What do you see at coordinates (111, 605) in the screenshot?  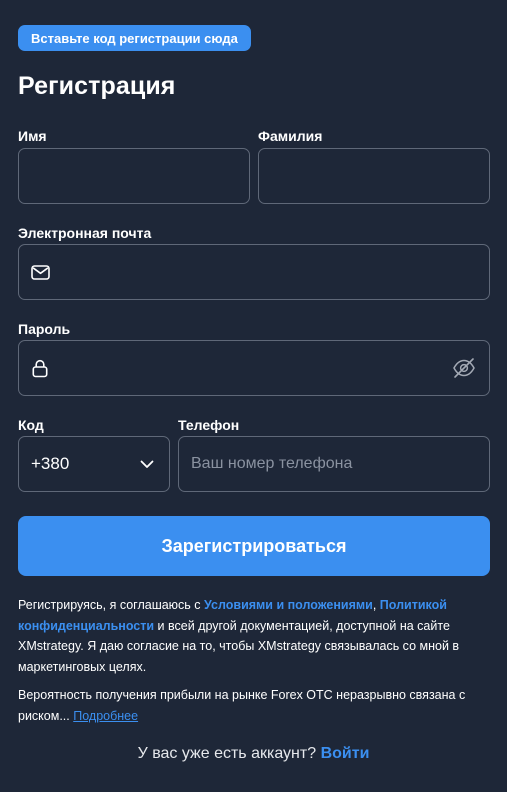 I see `terms-text-part1: Регистрируясь, я соглашаюсь с` at bounding box center [111, 605].